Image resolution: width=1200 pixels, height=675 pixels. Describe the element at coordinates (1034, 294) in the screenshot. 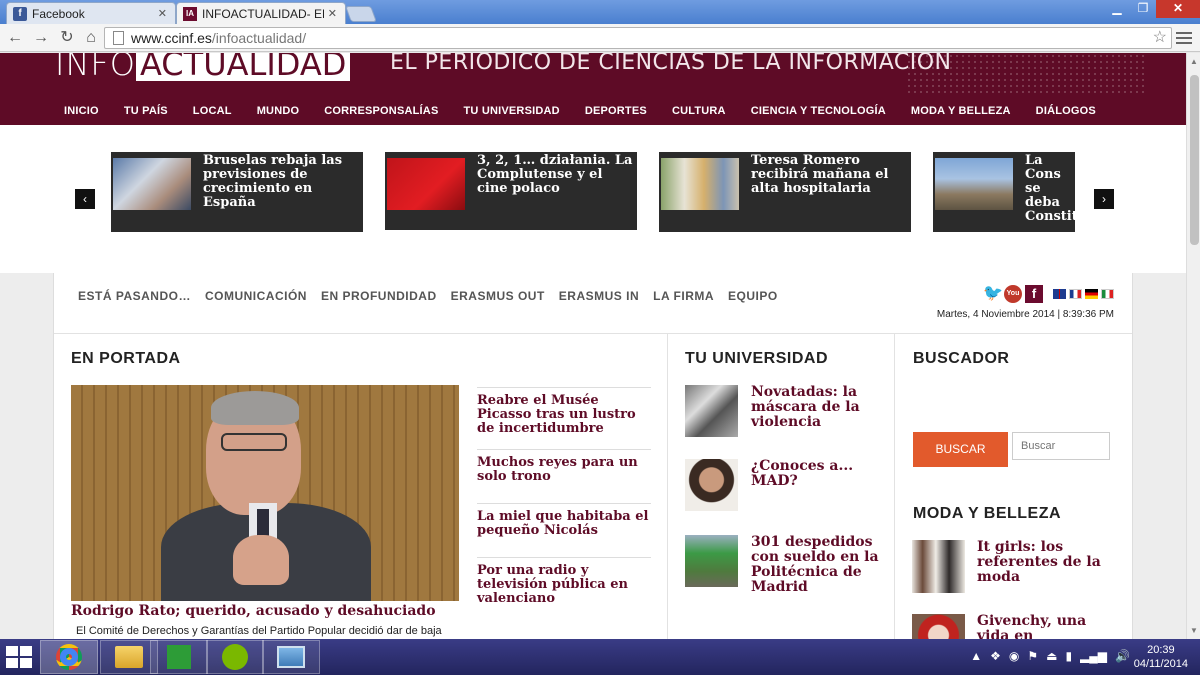

I see `facebook-page-icon: f` at that location.